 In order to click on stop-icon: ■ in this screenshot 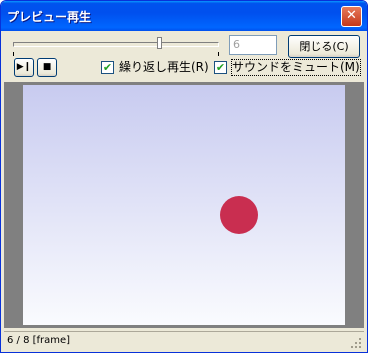, I will do `click(47, 67)`.